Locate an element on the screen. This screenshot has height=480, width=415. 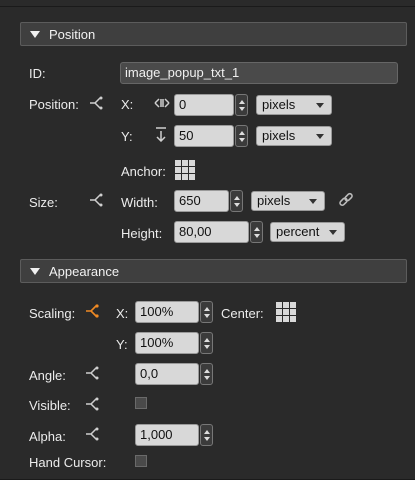
width-stepper is located at coordinates (236, 201).